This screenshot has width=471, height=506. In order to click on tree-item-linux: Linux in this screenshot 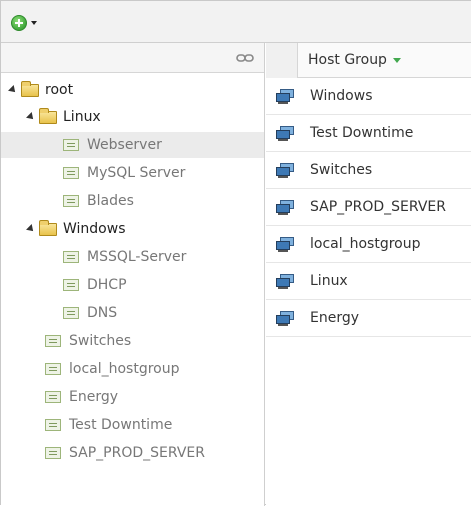, I will do `click(132, 117)`.